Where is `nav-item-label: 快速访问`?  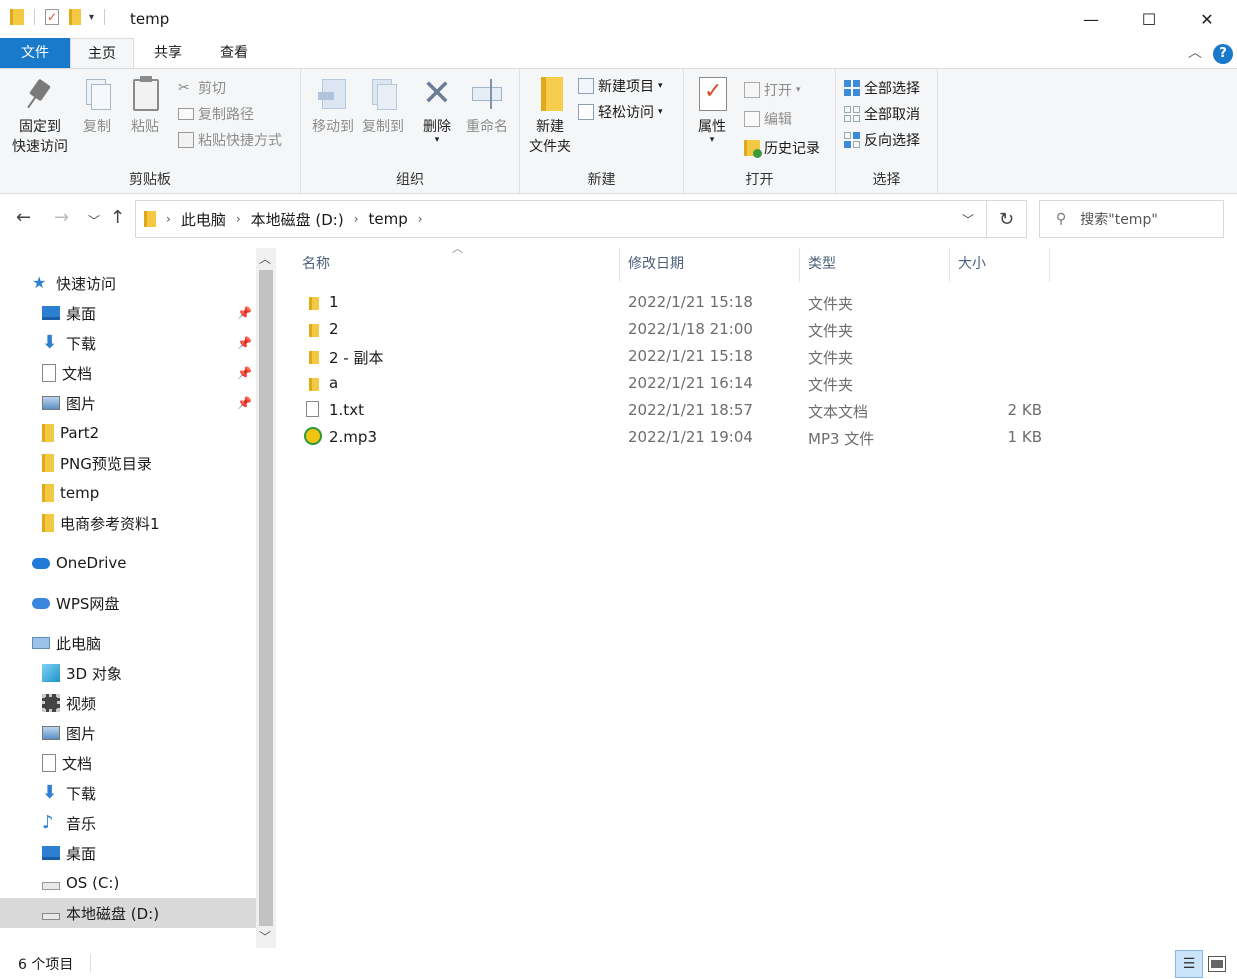
nav-item-label: 快速访问 is located at coordinates (86, 283).